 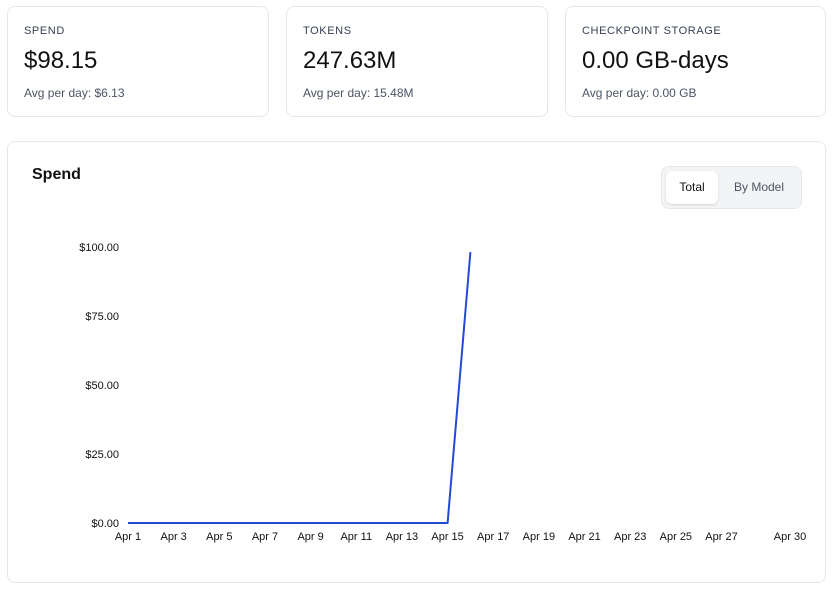 What do you see at coordinates (584, 537) in the screenshot?
I see `x-tick-label: Apr 21` at bounding box center [584, 537].